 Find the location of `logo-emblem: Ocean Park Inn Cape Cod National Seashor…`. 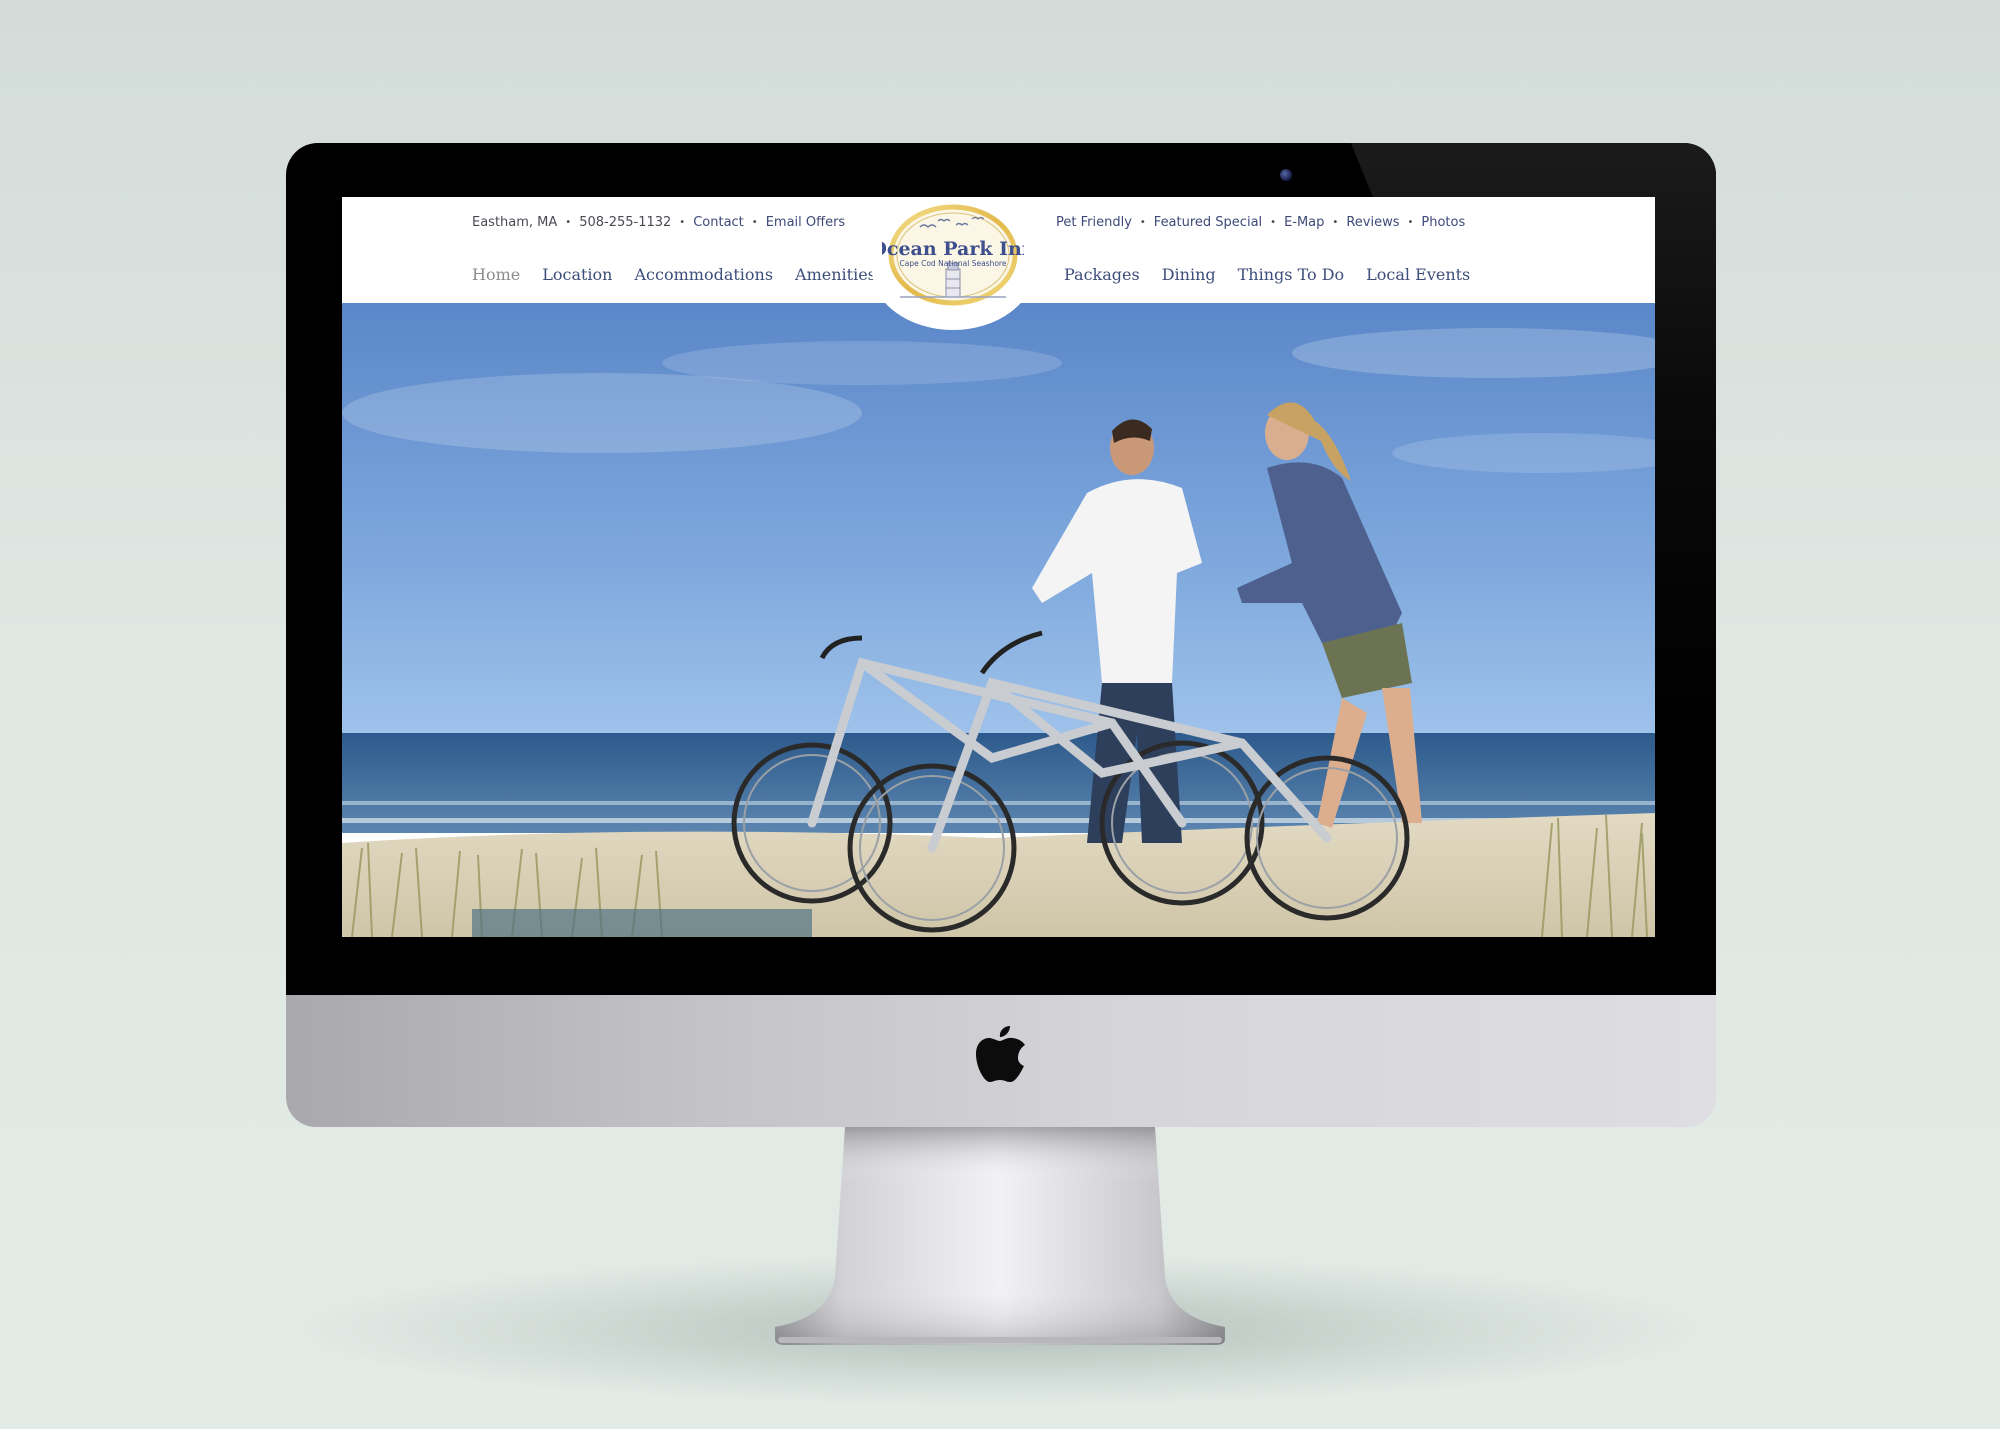

logo-emblem: Ocean Park Inn Cape Cod National Seashor… is located at coordinates (953, 255).